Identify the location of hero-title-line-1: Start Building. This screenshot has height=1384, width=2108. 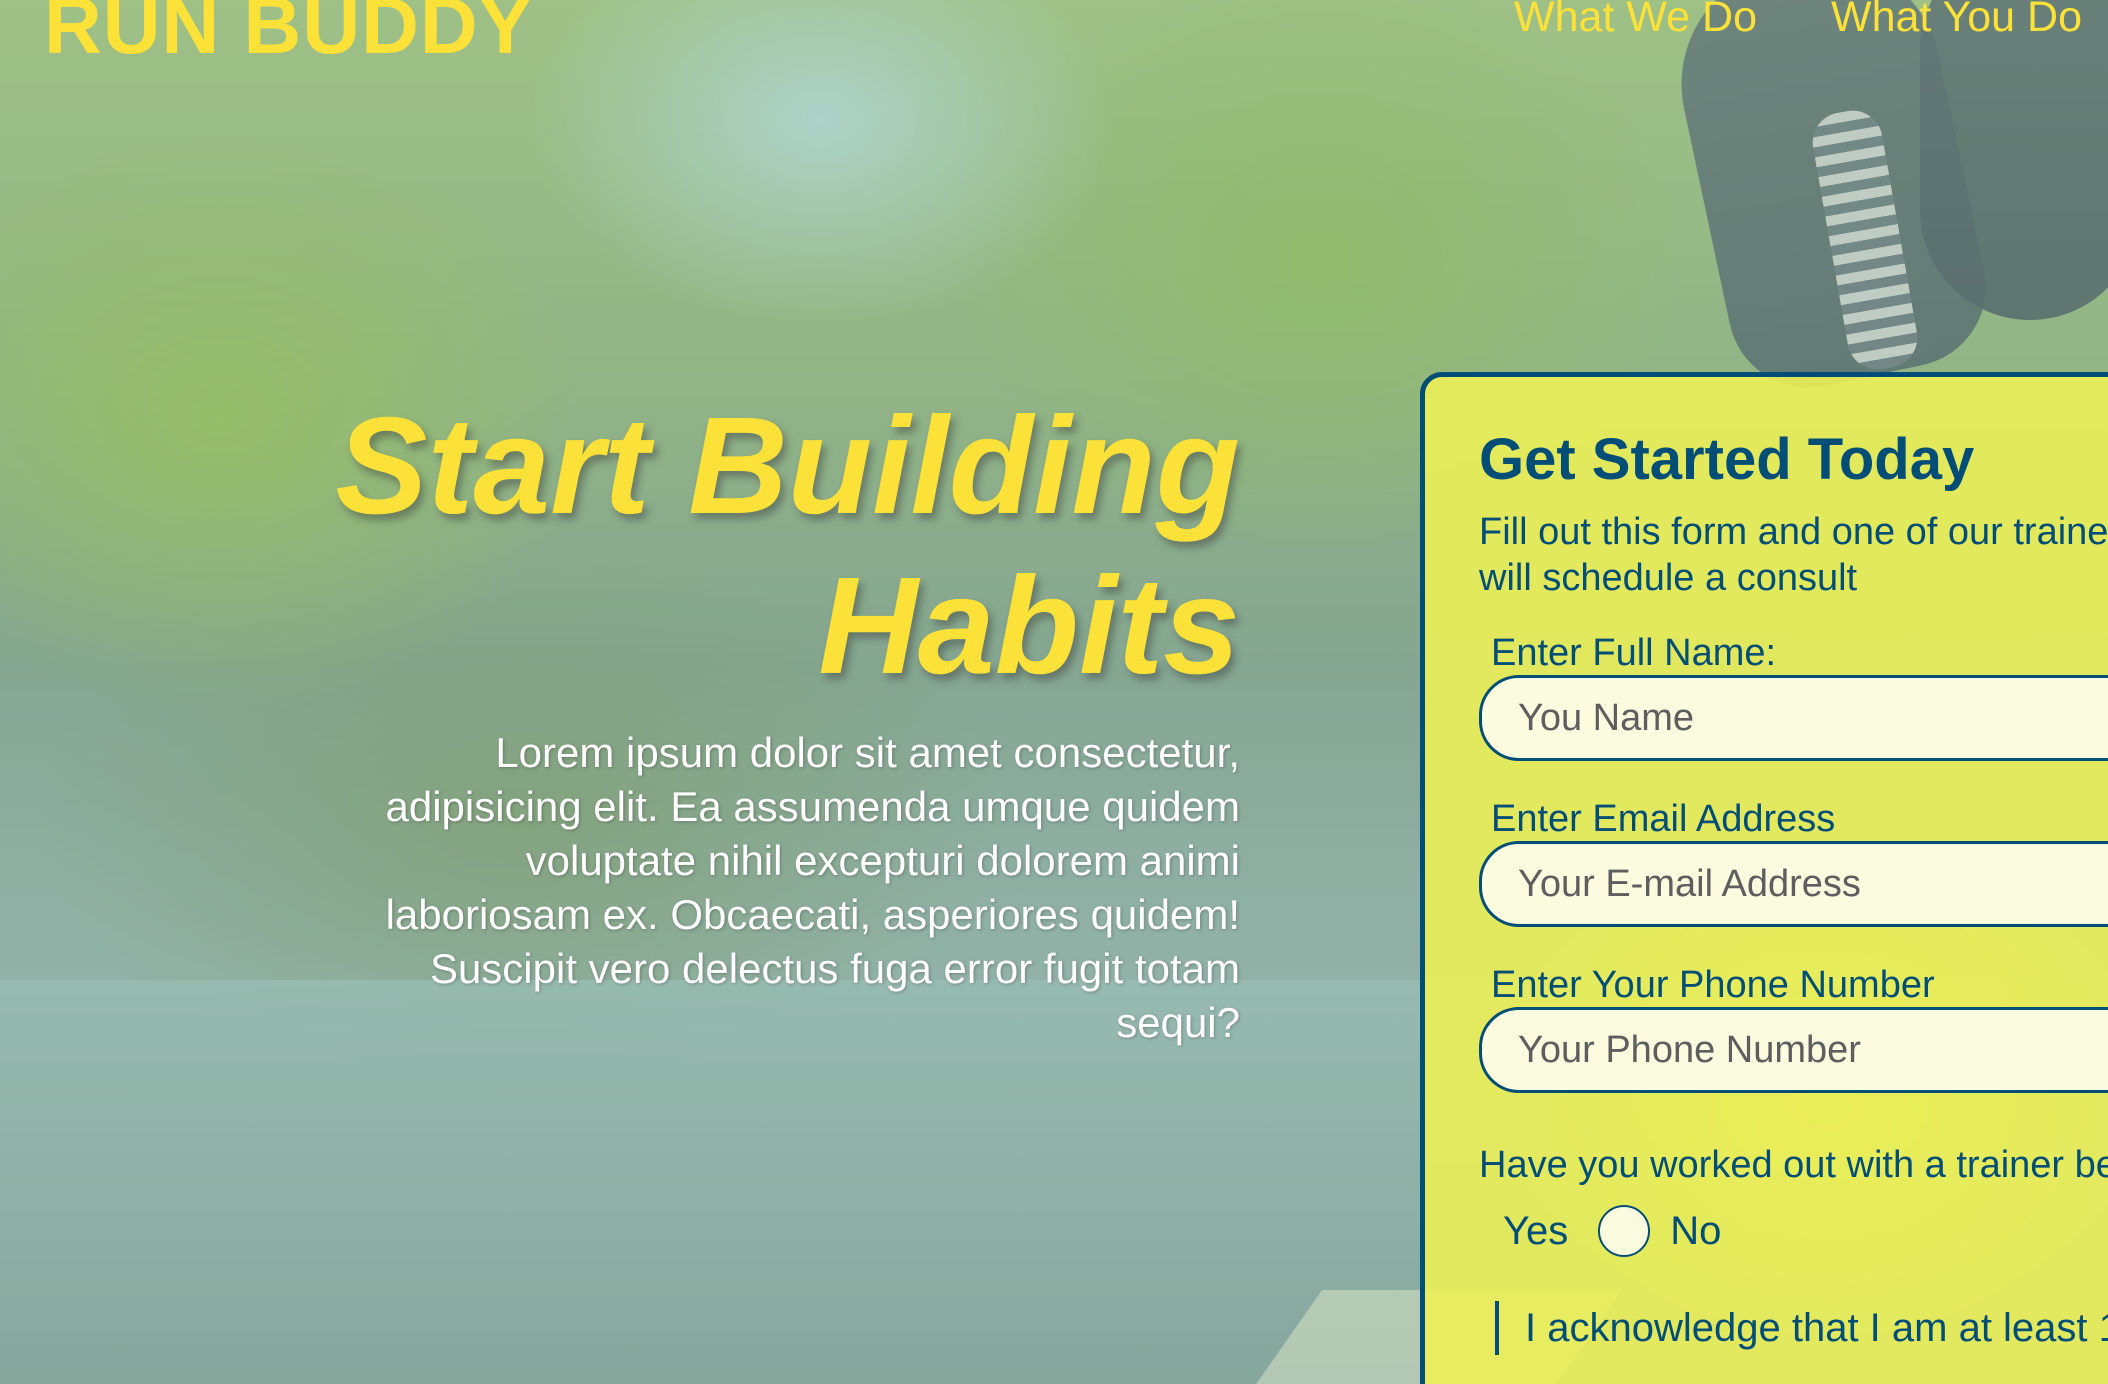
(787, 466).